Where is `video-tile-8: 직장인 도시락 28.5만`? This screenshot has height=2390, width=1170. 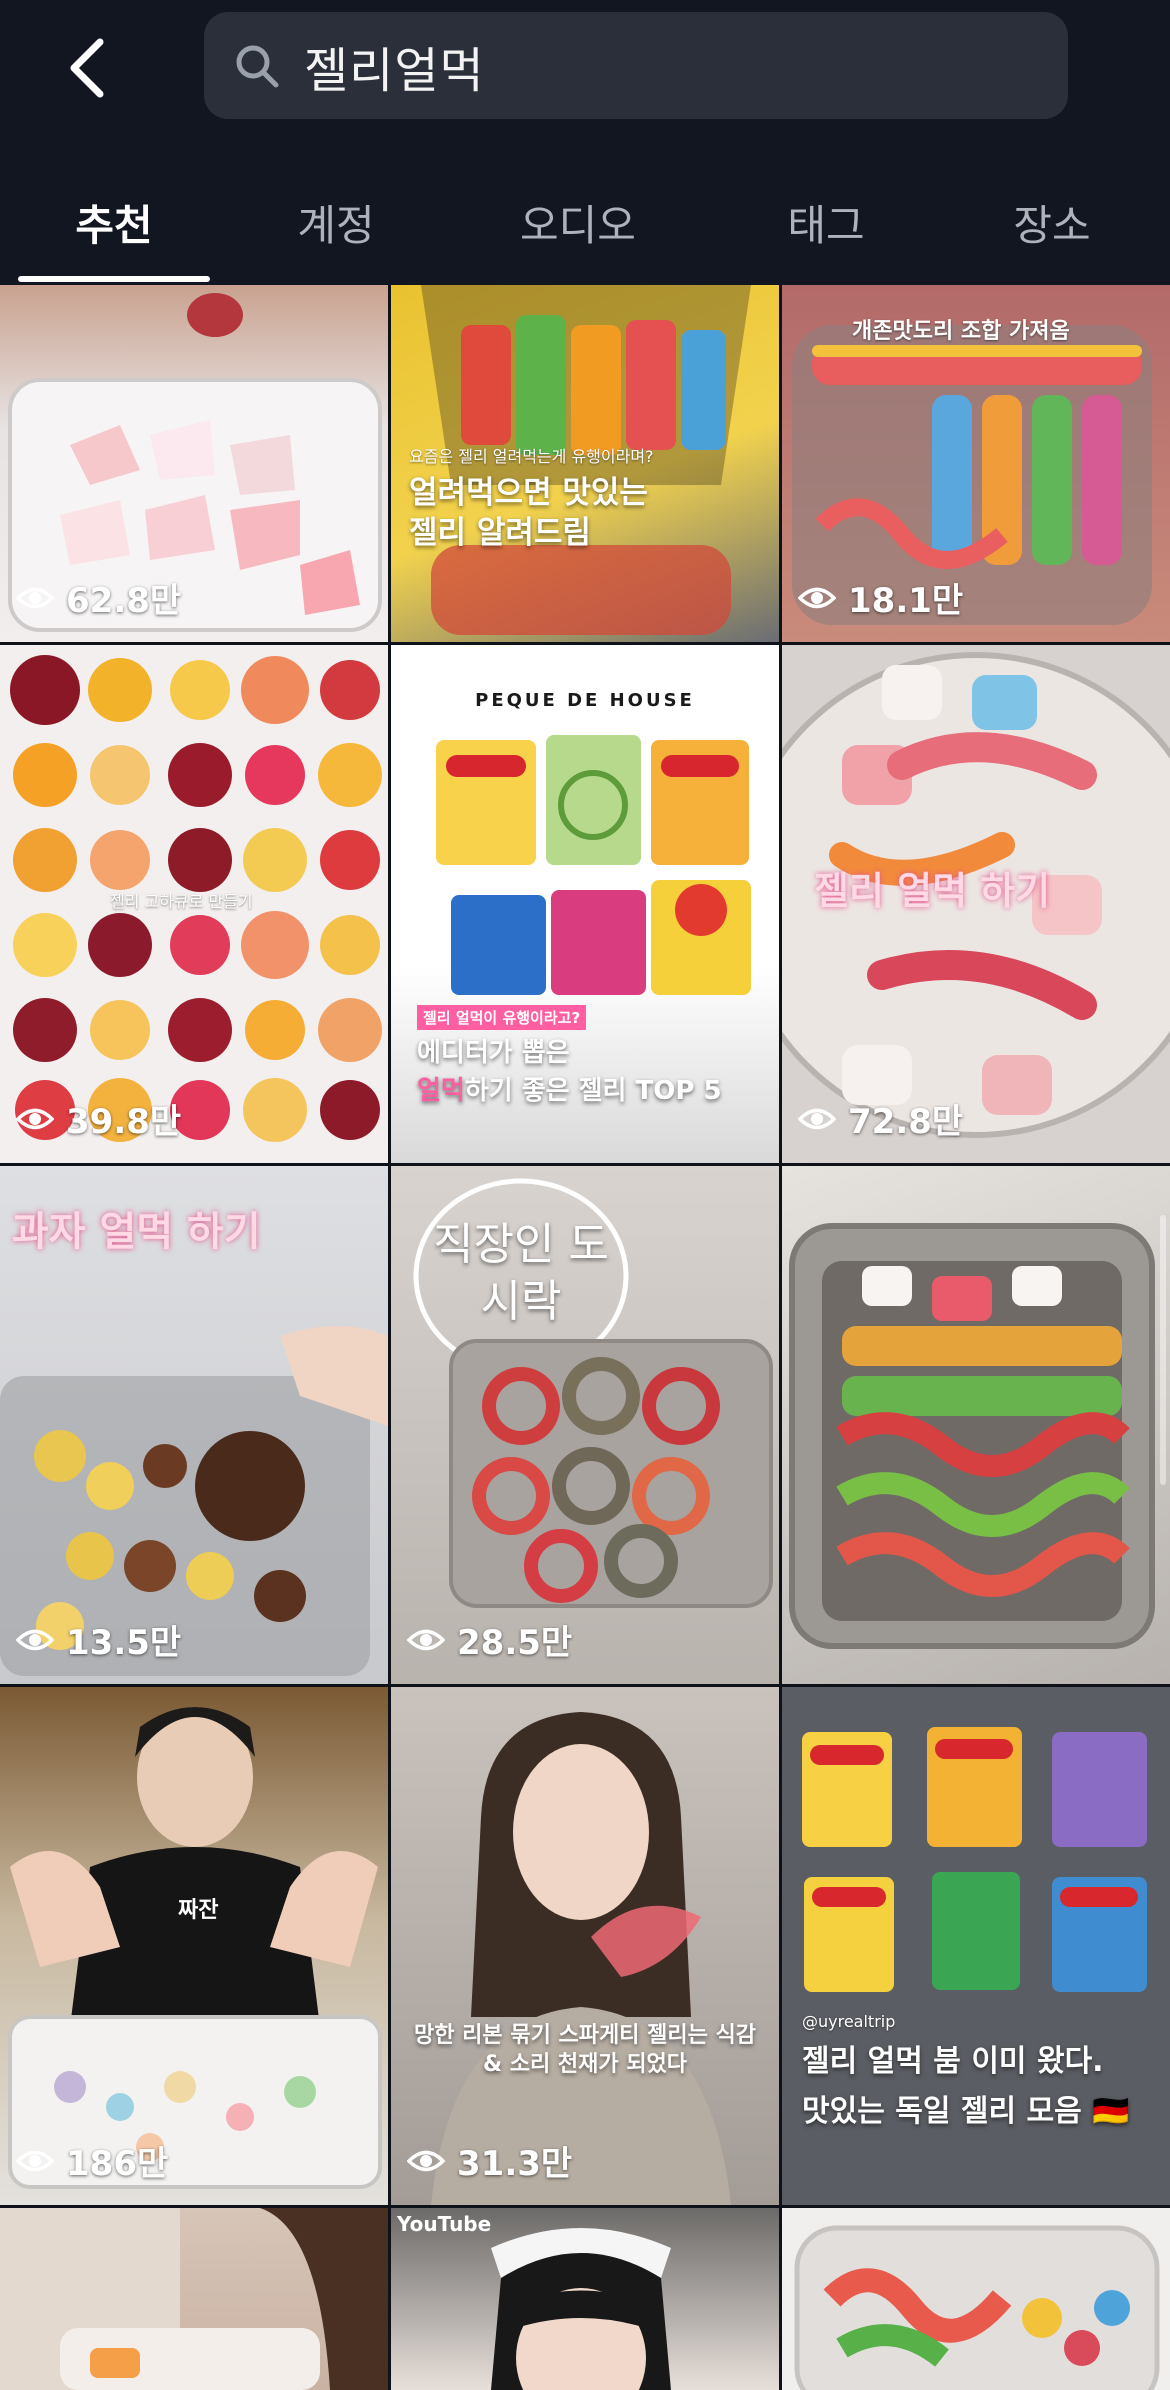
video-tile-8: 직장인 도시락 28.5만 is located at coordinates (585, 1425).